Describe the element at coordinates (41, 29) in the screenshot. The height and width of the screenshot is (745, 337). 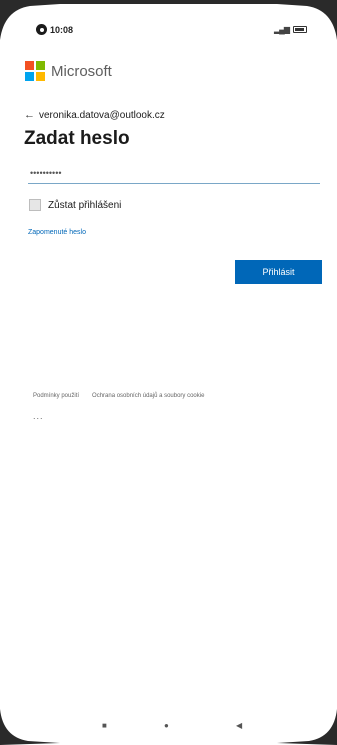
I see `notification-dot-icon` at that location.